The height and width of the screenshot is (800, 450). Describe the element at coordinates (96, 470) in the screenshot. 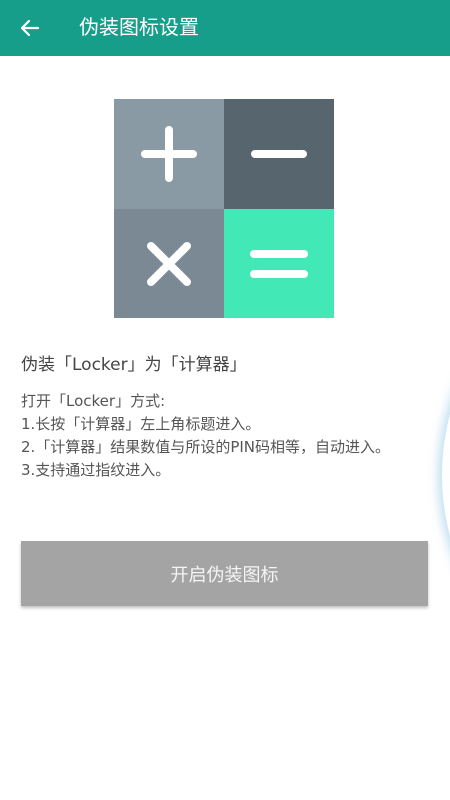

I see `instruction-step: 3.支持通过指纹进入。` at that location.